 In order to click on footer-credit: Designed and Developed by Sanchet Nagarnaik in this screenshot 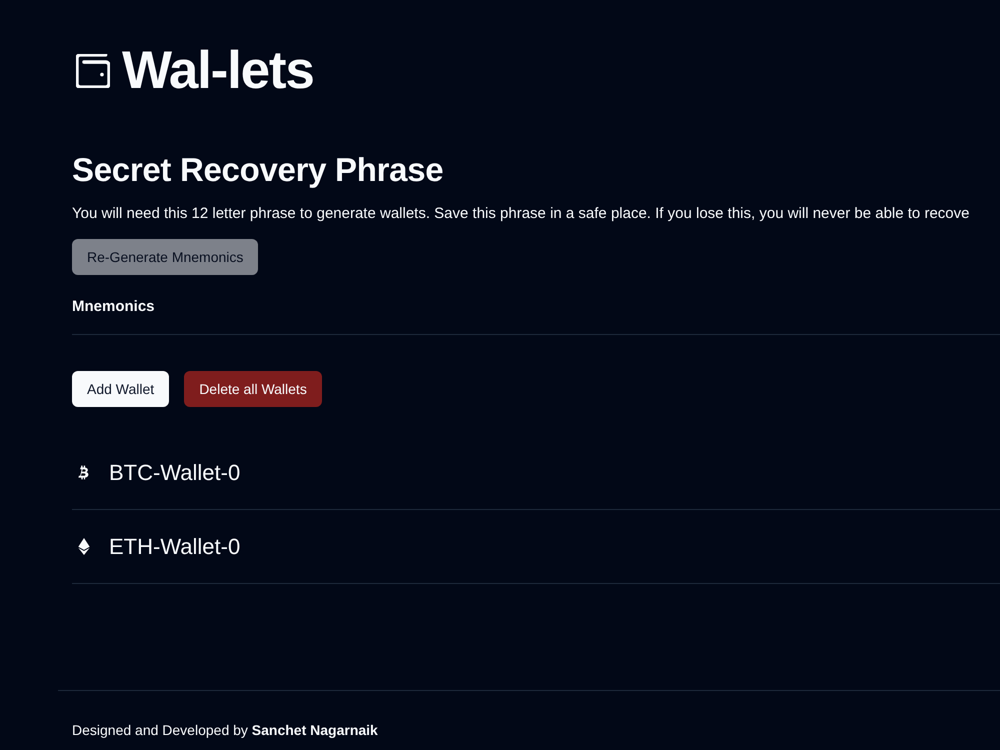, I will do `click(225, 730)`.